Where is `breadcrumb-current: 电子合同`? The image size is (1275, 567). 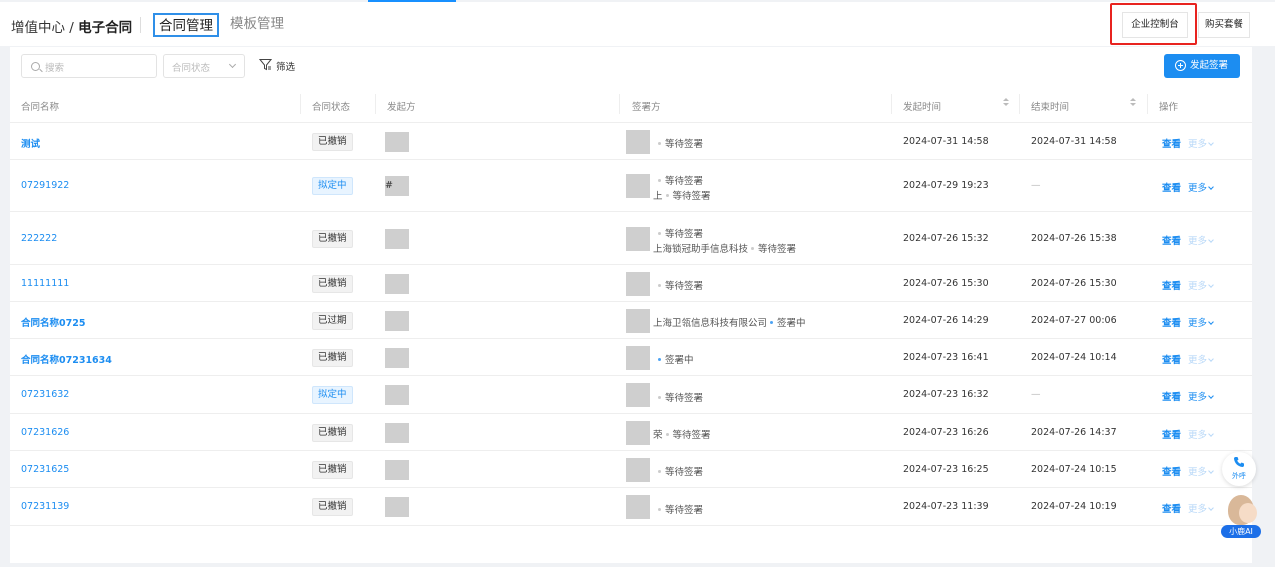
breadcrumb-current: 电子合同 is located at coordinates (105, 28).